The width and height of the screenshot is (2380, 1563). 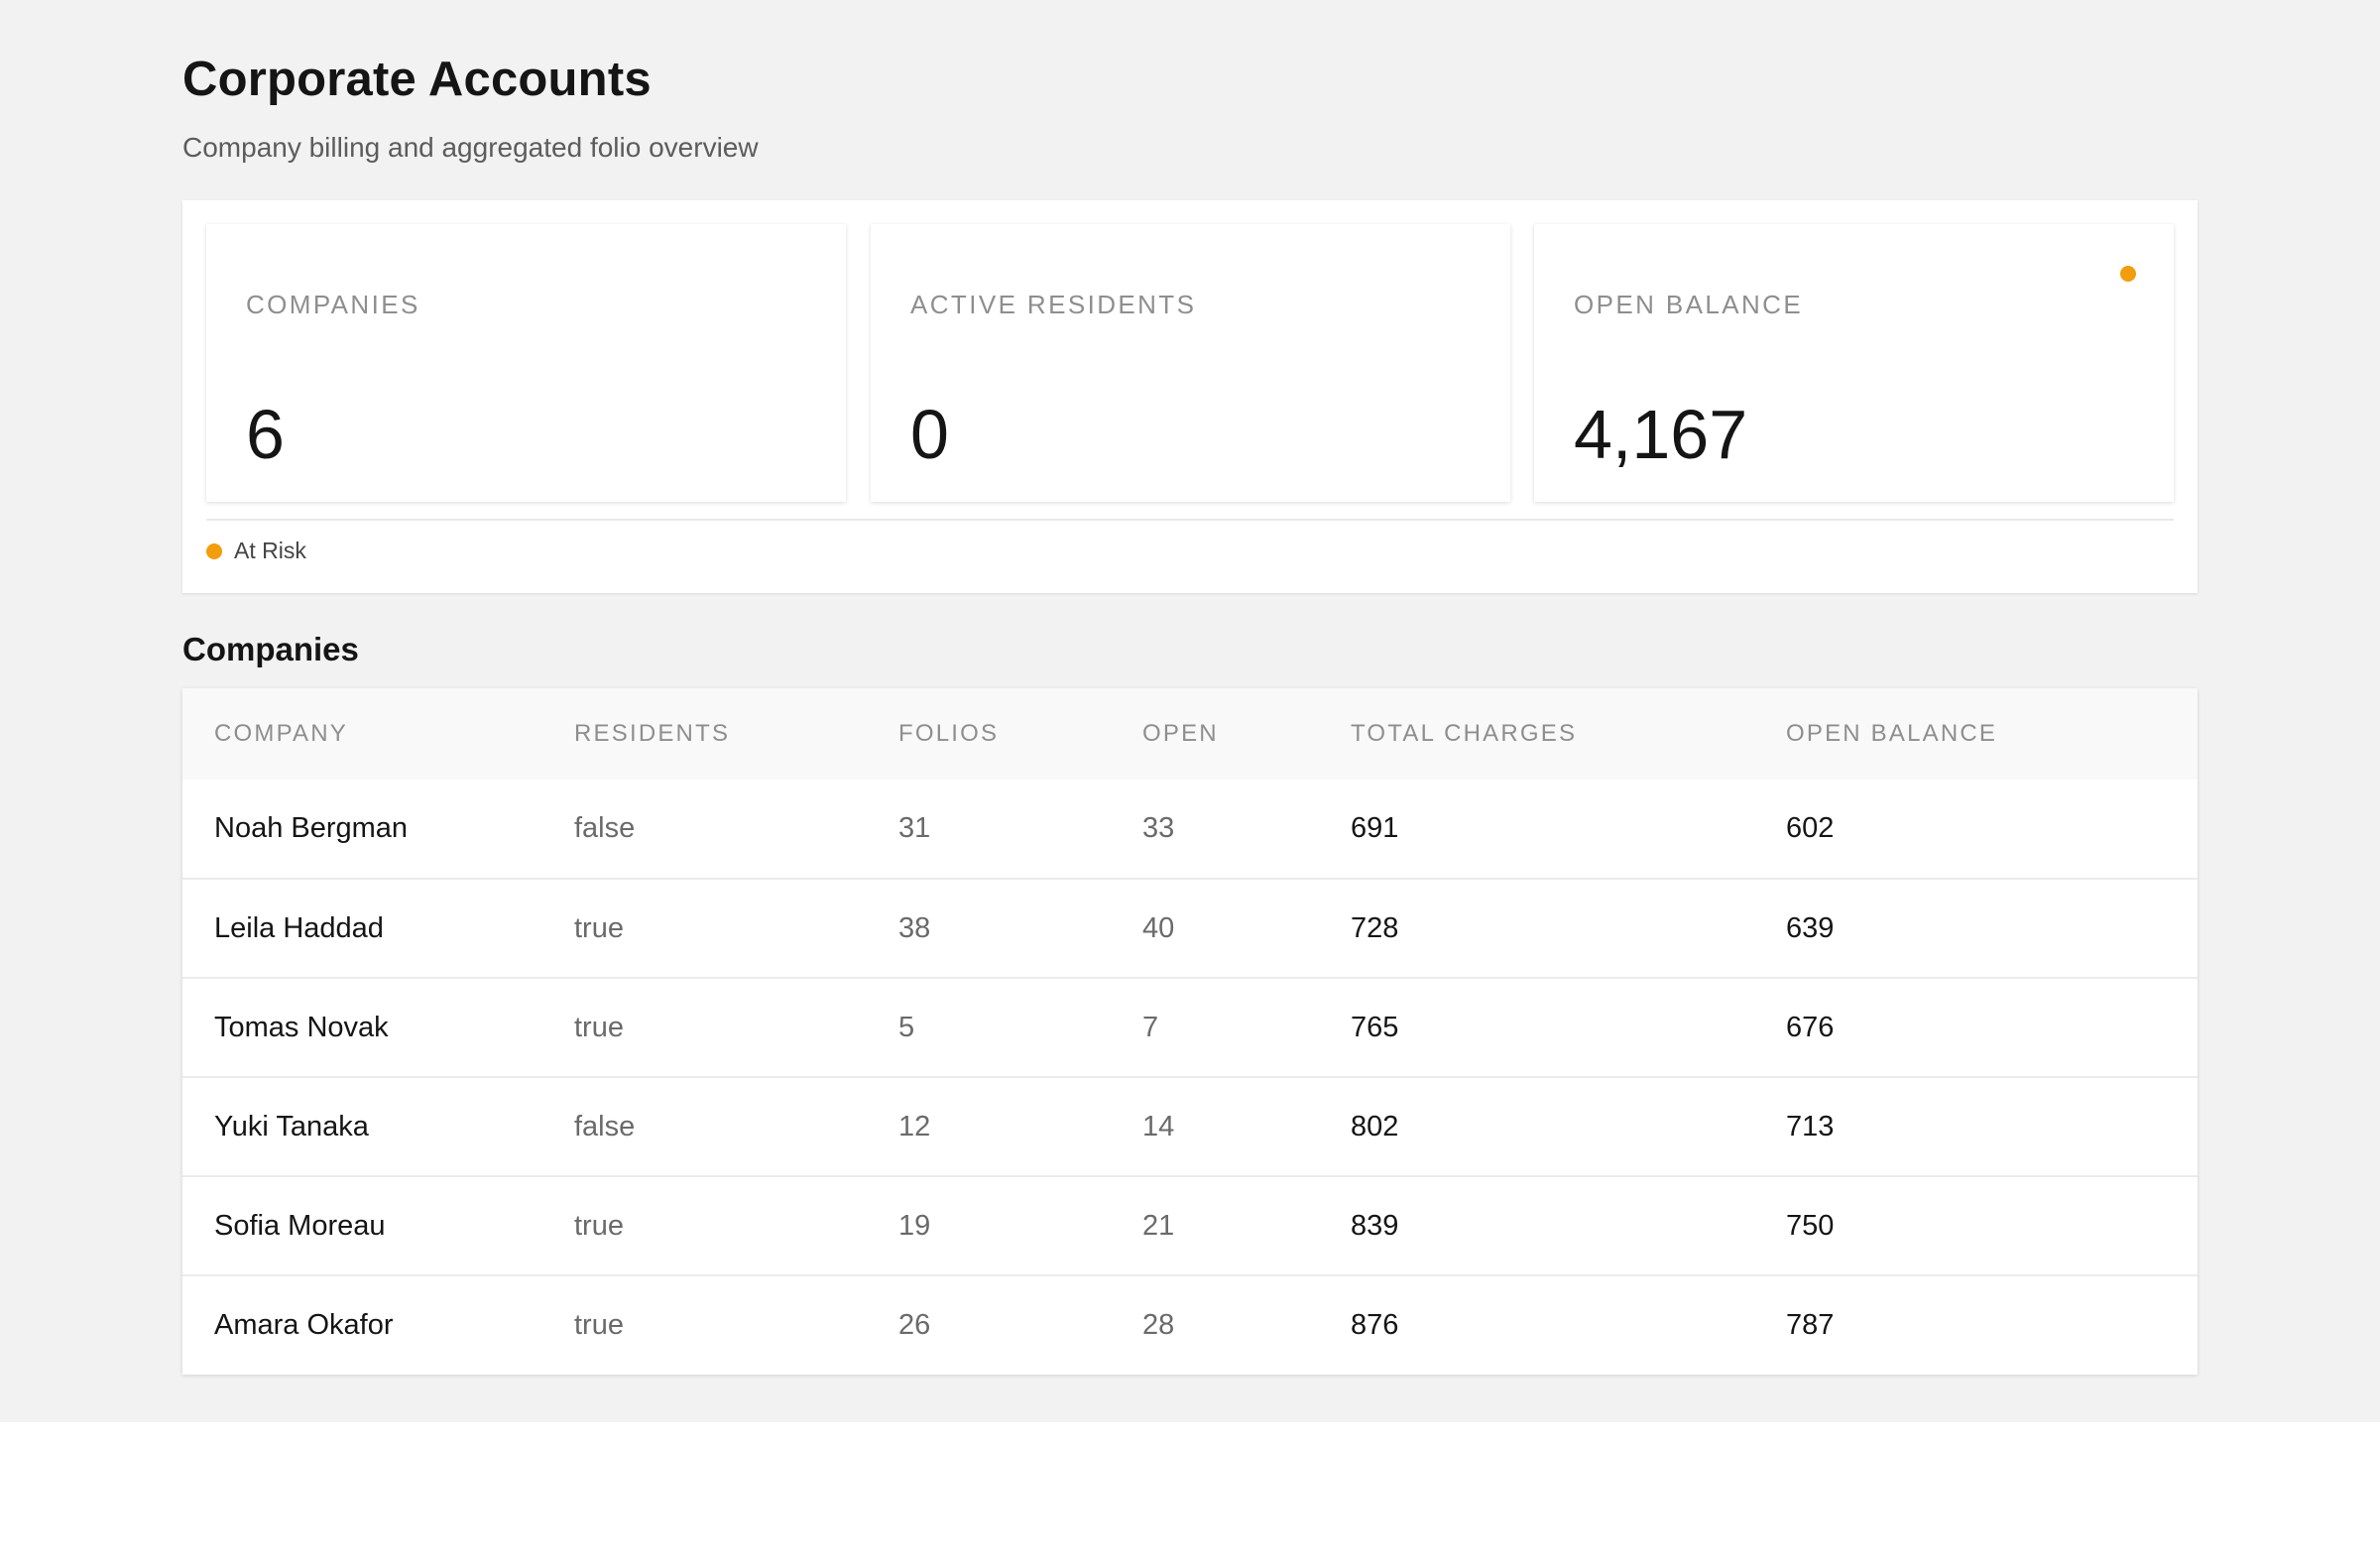 I want to click on cell-open-balance: 602, so click(x=1810, y=828).